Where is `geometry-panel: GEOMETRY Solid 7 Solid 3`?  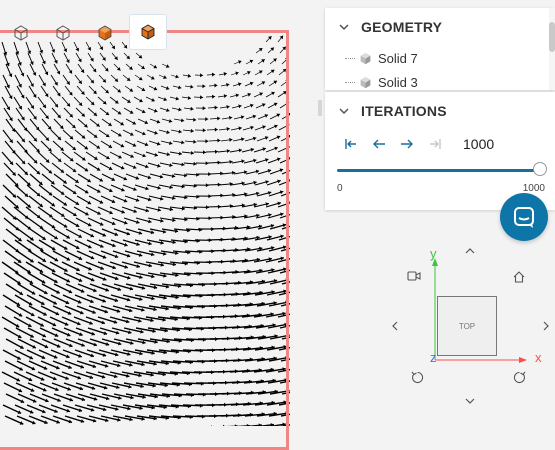
geometry-panel: GEOMETRY Solid 7 Solid 3 is located at coordinates (440, 49).